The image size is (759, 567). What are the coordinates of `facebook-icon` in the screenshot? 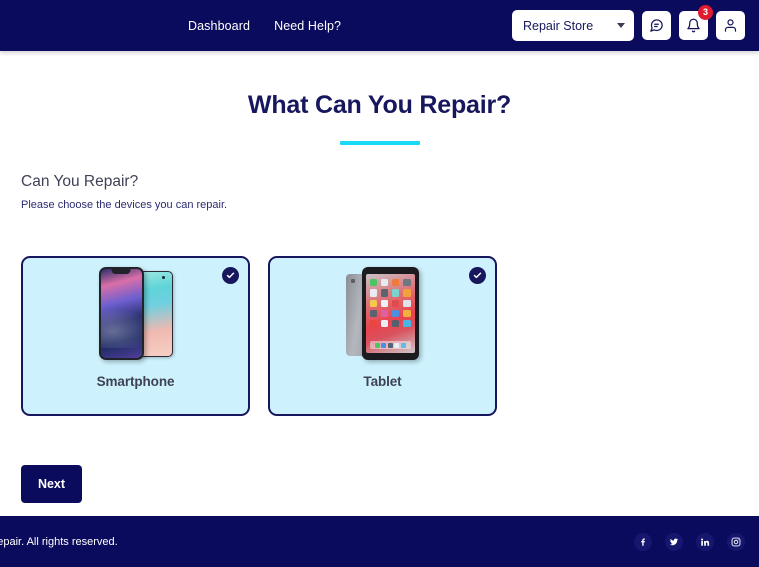 It's located at (643, 541).